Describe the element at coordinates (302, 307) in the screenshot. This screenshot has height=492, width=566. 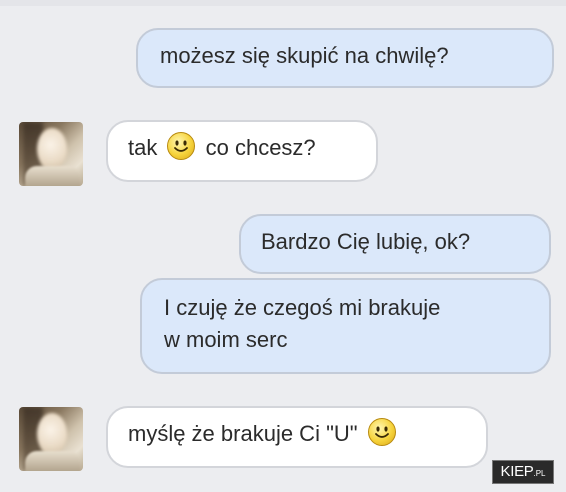
I see `message-text-line: I czuję że czegoś mi brakuje` at that location.